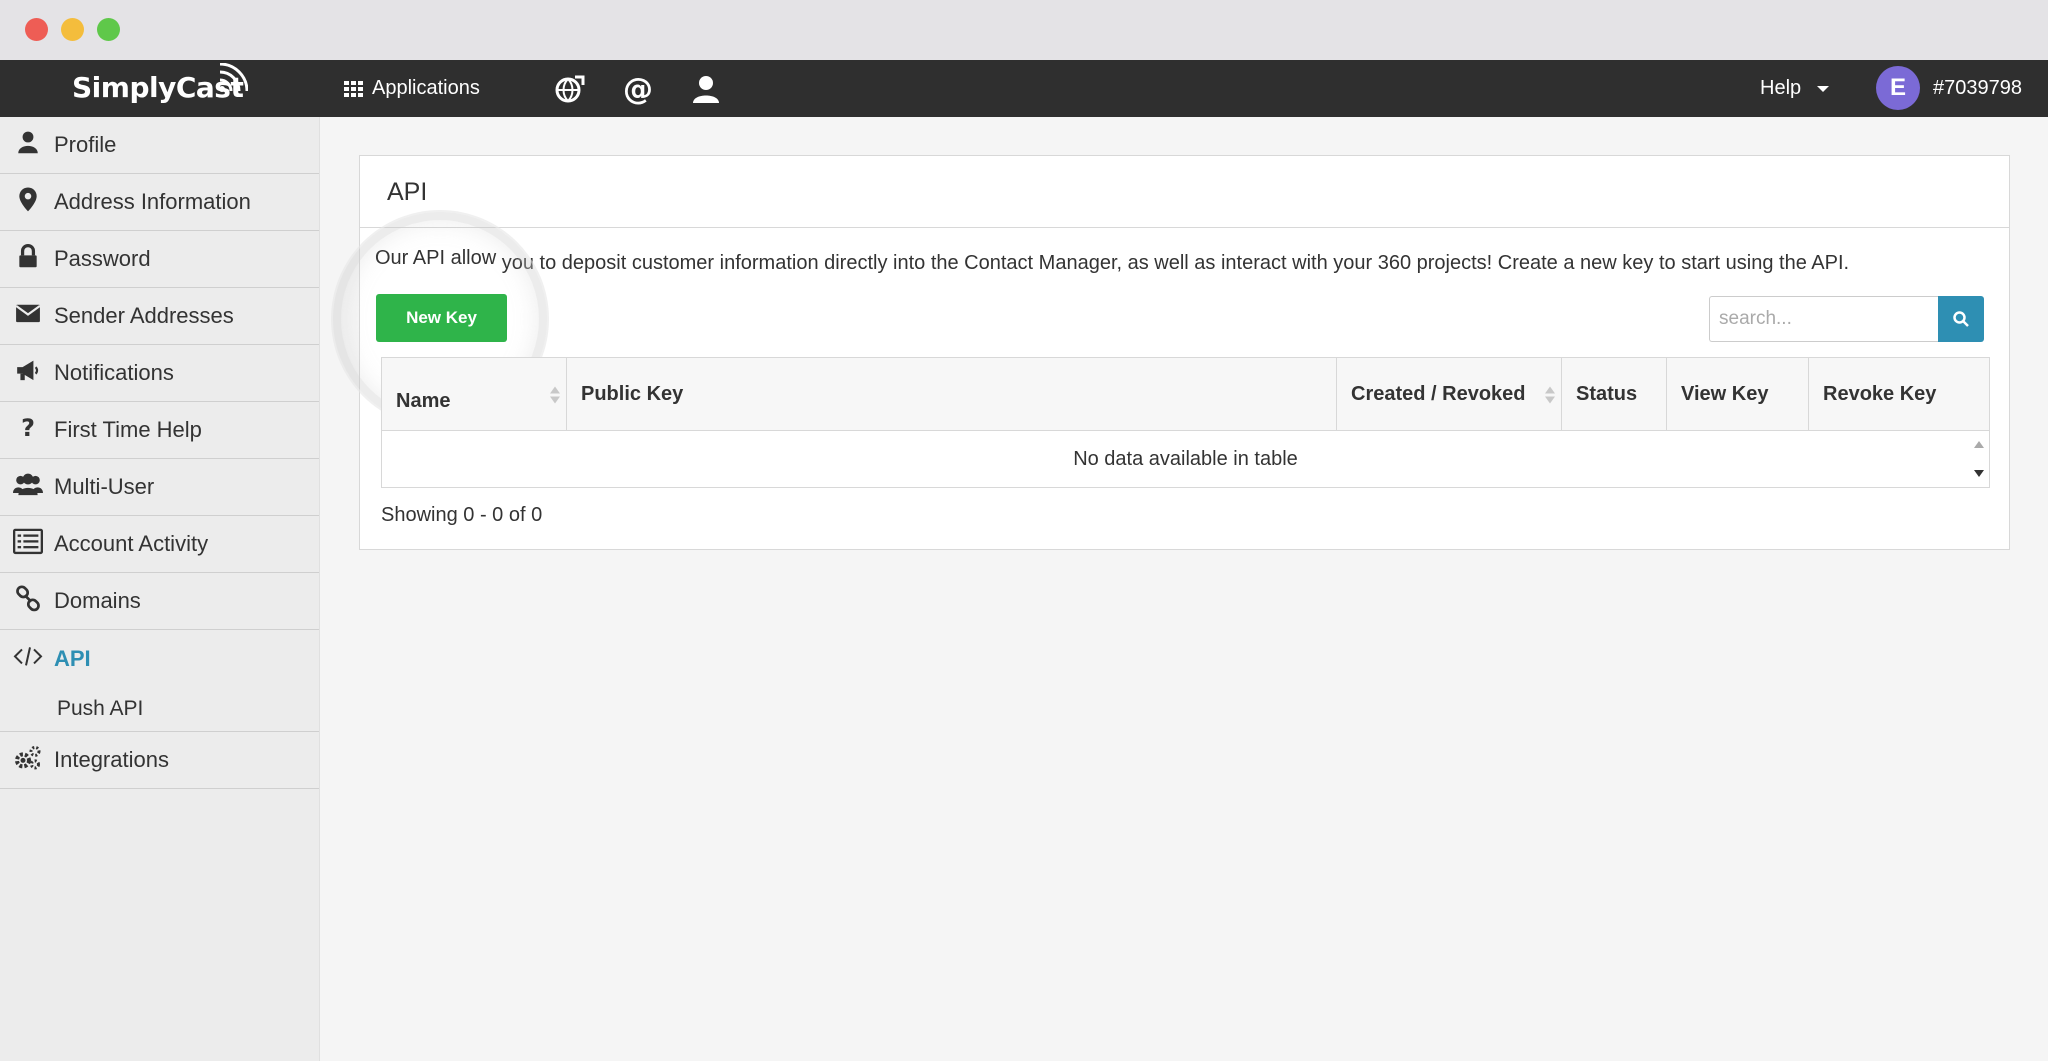 Image resolution: width=2048 pixels, height=1061 pixels. Describe the element at coordinates (1184, 192) in the screenshot. I see `page-title: API` at that location.